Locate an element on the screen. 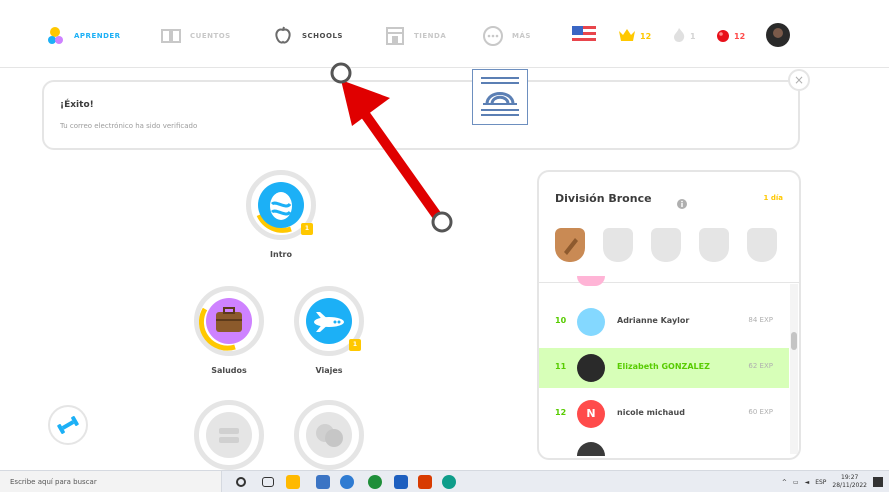  arrow-start-handle is located at coordinates (341, 73).